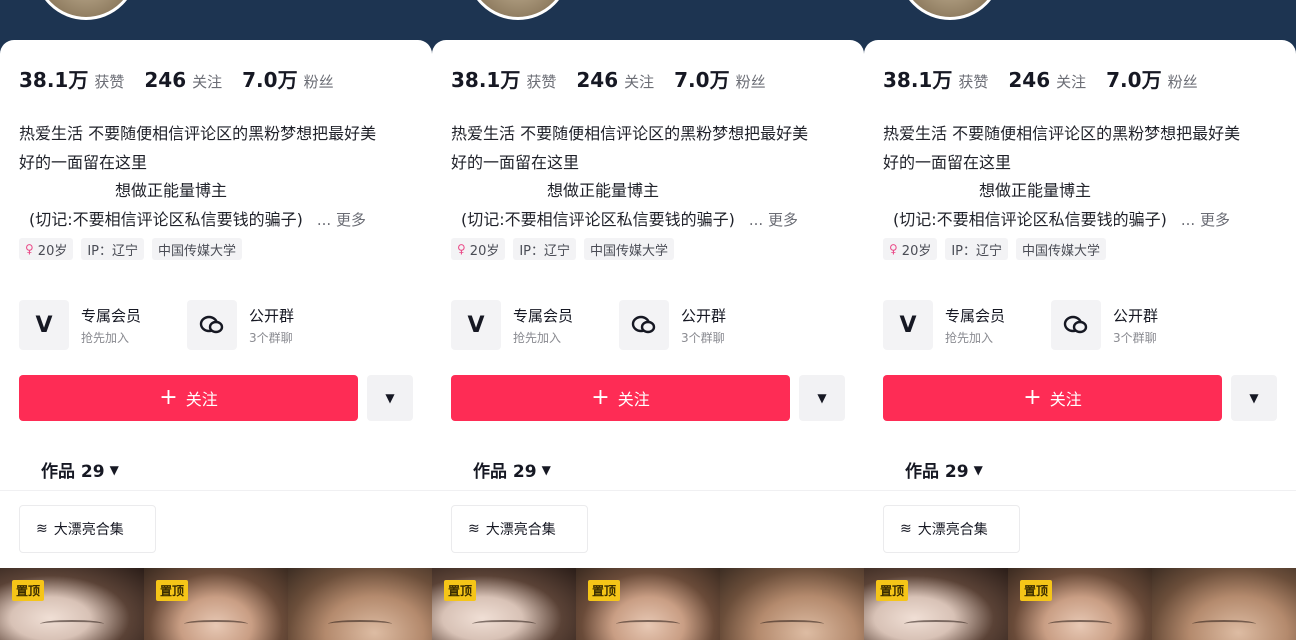 Image resolution: width=1296 pixels, height=640 pixels. I want to click on collection-label: 大漂亮合集, so click(952, 530).